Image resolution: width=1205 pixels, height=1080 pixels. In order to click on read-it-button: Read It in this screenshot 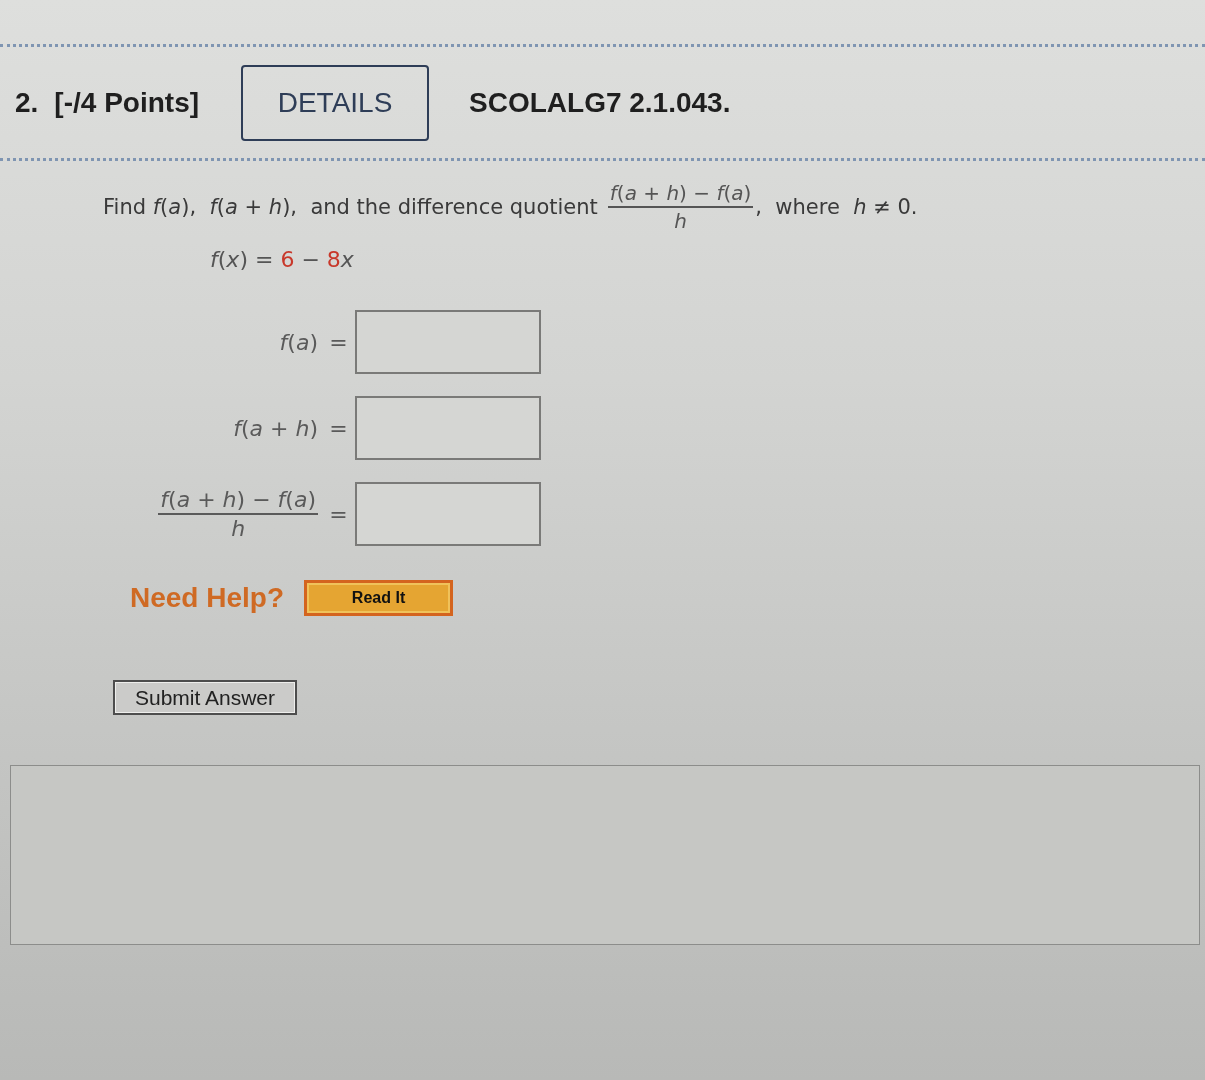, I will do `click(379, 598)`.